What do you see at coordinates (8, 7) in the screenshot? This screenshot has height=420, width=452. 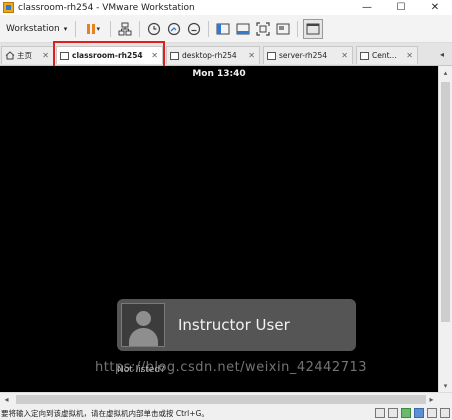 I see `vmware-logo-icon` at bounding box center [8, 7].